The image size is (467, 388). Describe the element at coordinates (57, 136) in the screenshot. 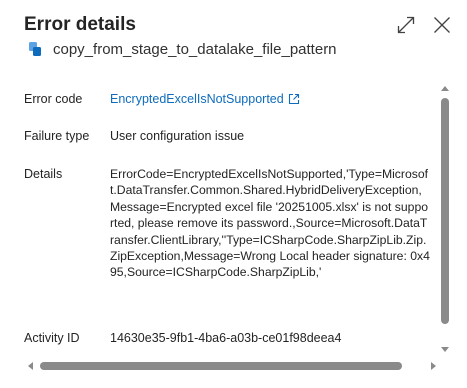

I see `failure-type-label: Failure type` at that location.